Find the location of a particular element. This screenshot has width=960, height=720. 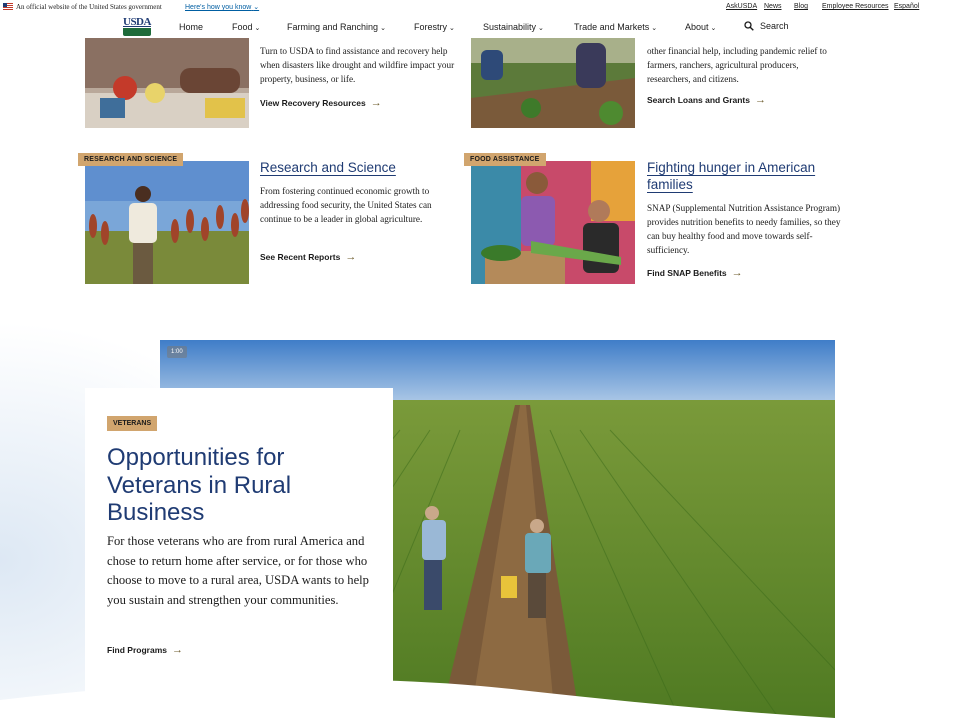

bottom-wave-divider is located at coordinates (417, 699).